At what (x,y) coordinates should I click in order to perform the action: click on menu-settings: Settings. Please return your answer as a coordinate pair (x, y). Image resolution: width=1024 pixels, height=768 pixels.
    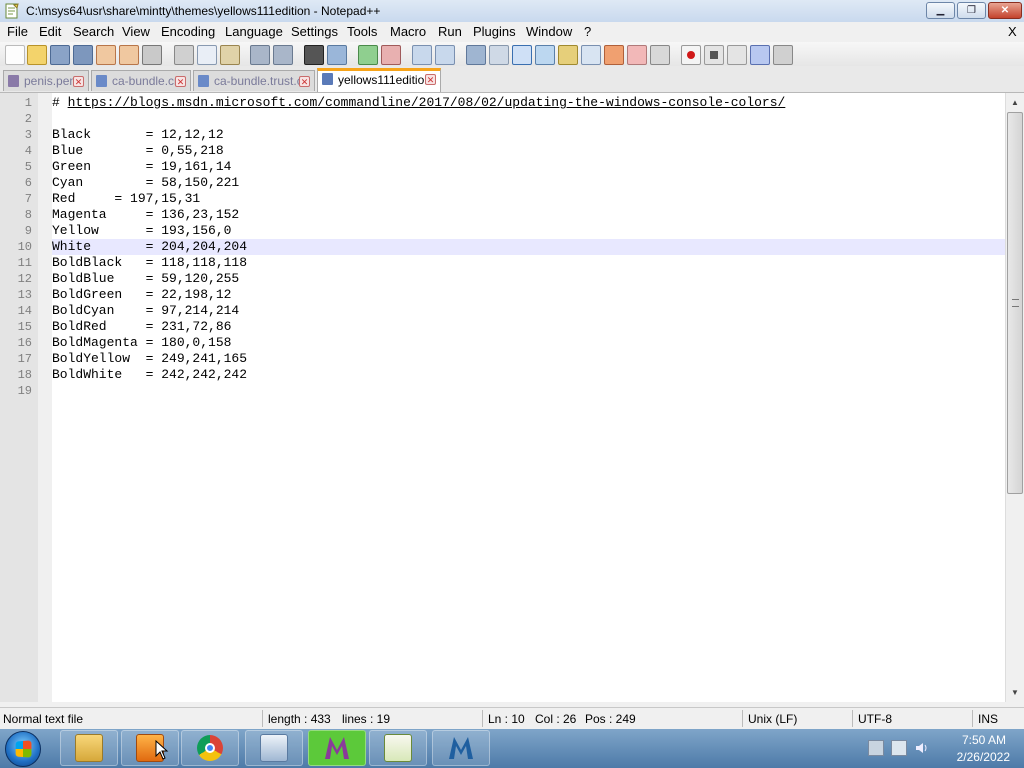
    Looking at the image, I should click on (314, 31).